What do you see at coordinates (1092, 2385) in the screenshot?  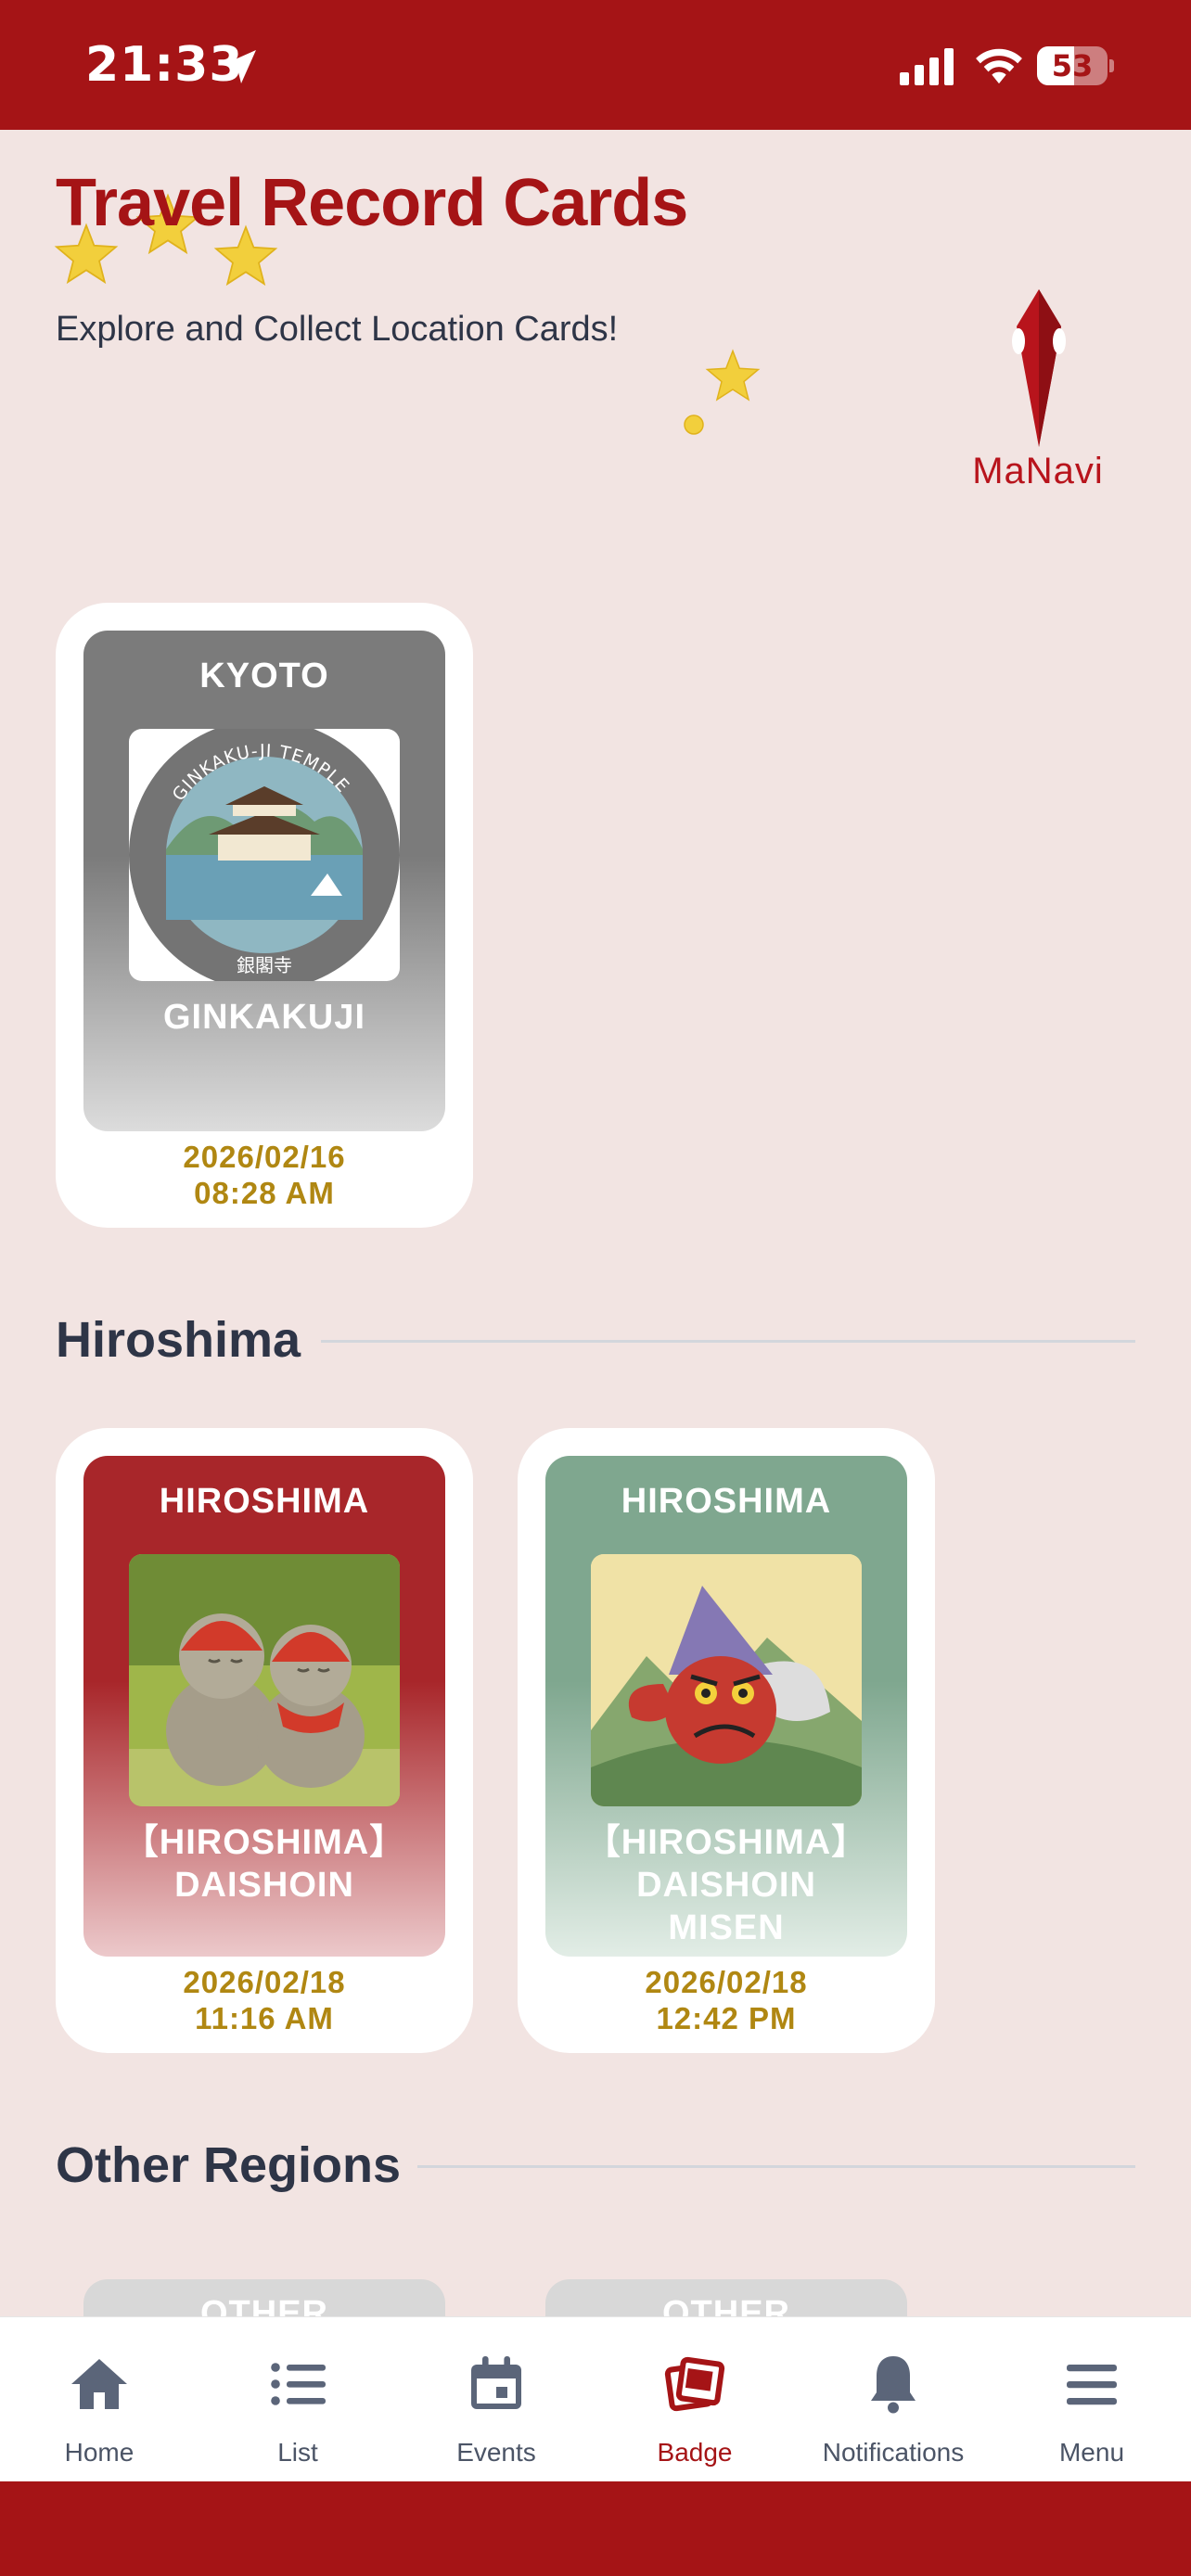 I see `hamburger-menu-icon` at bounding box center [1092, 2385].